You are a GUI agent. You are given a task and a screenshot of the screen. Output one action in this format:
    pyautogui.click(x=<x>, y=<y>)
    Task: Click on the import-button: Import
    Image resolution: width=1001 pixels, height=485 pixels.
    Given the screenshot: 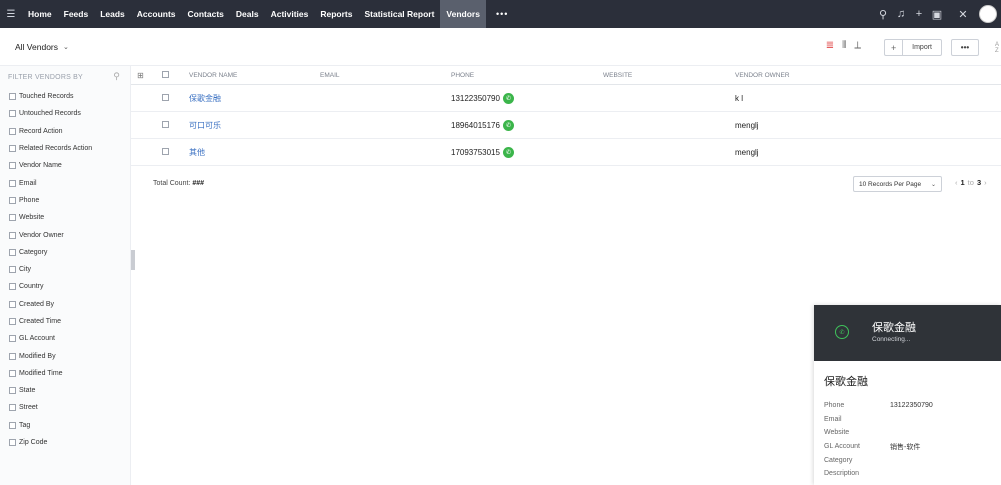 What is the action you would take?
    pyautogui.click(x=922, y=47)
    